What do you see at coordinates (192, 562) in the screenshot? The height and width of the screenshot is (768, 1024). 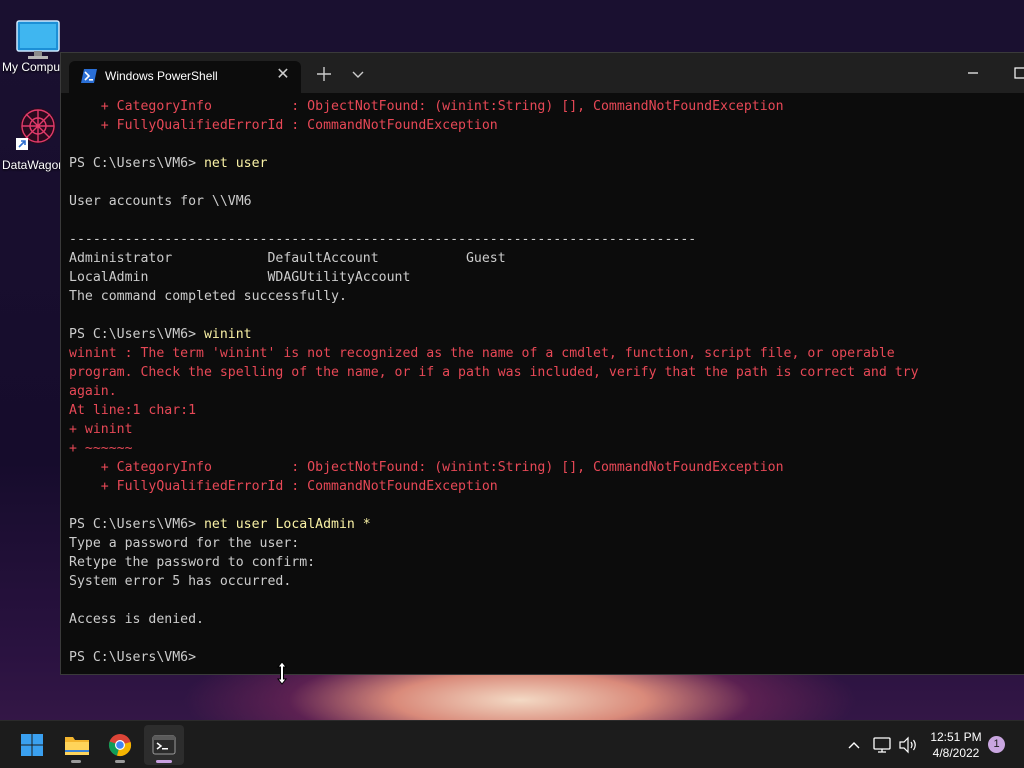 I see `console-line: Retype the password to confirm:` at bounding box center [192, 562].